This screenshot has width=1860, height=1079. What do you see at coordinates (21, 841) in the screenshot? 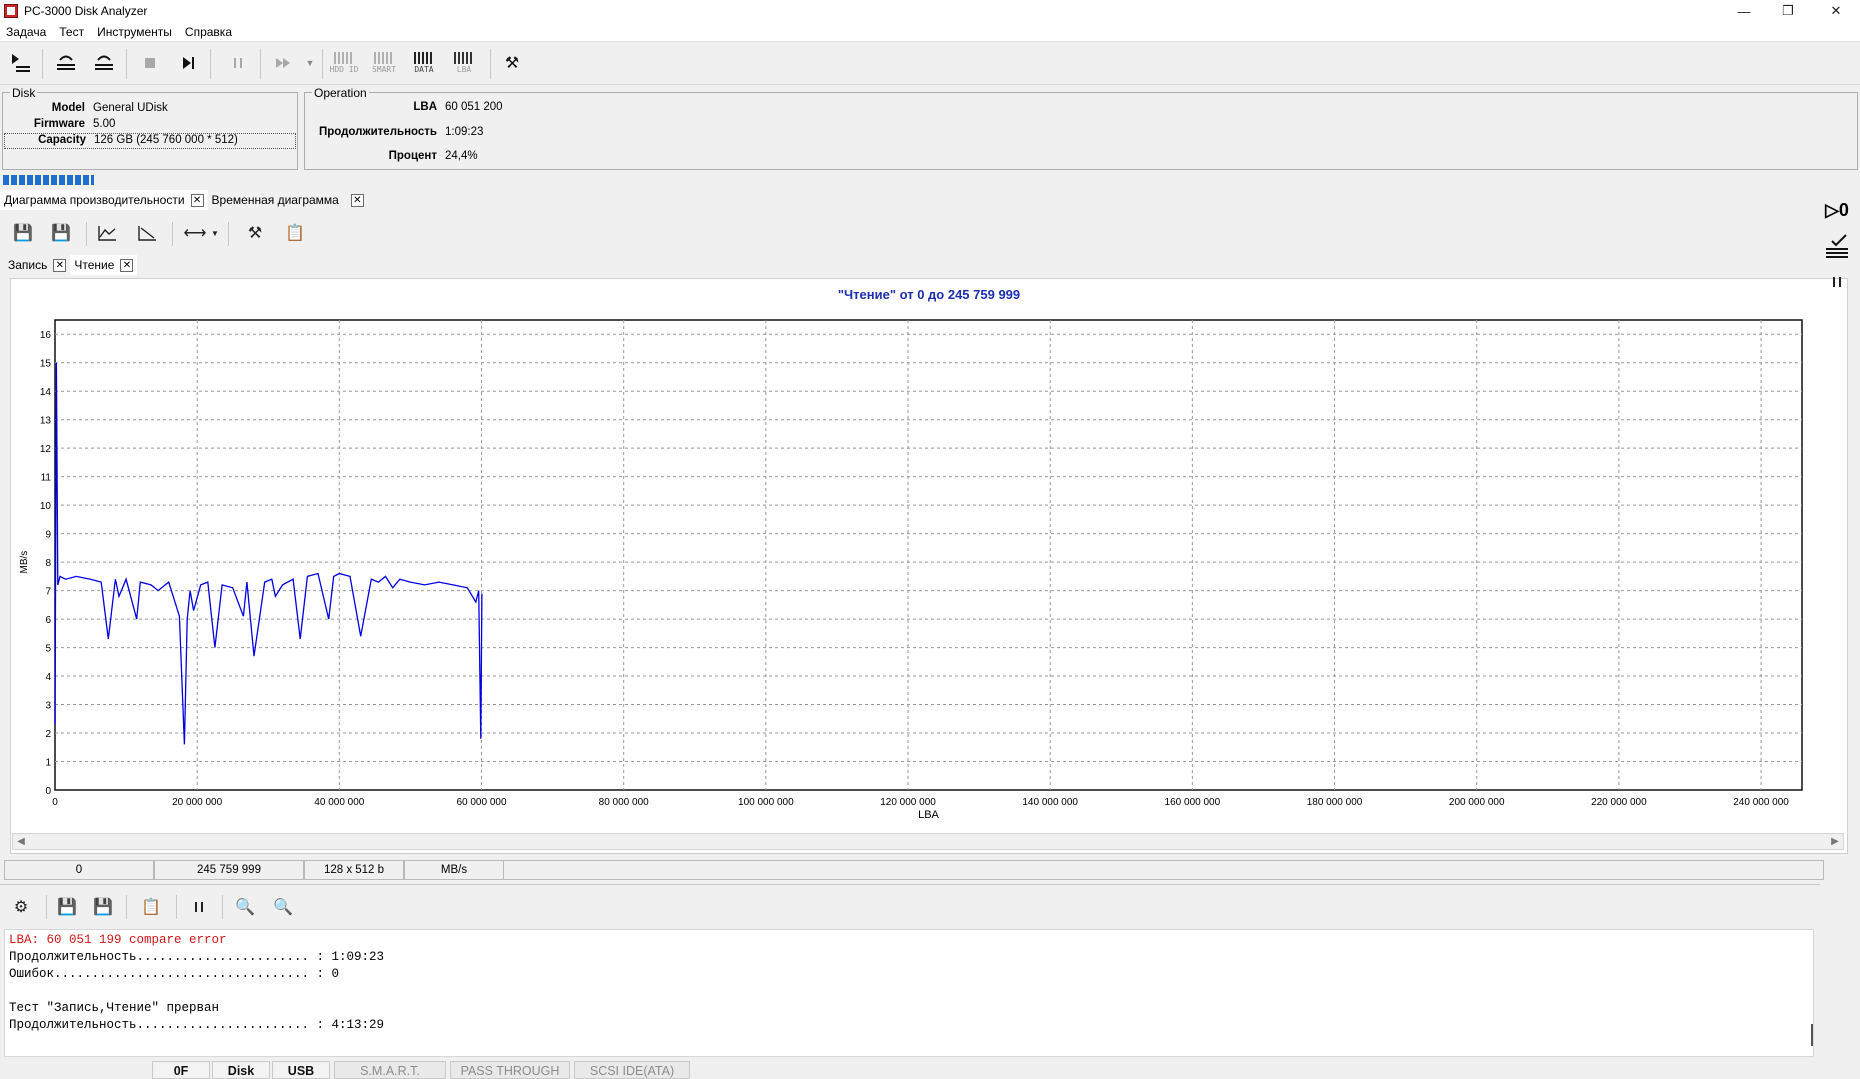
I see `scroll-left-icon: ◀` at bounding box center [21, 841].